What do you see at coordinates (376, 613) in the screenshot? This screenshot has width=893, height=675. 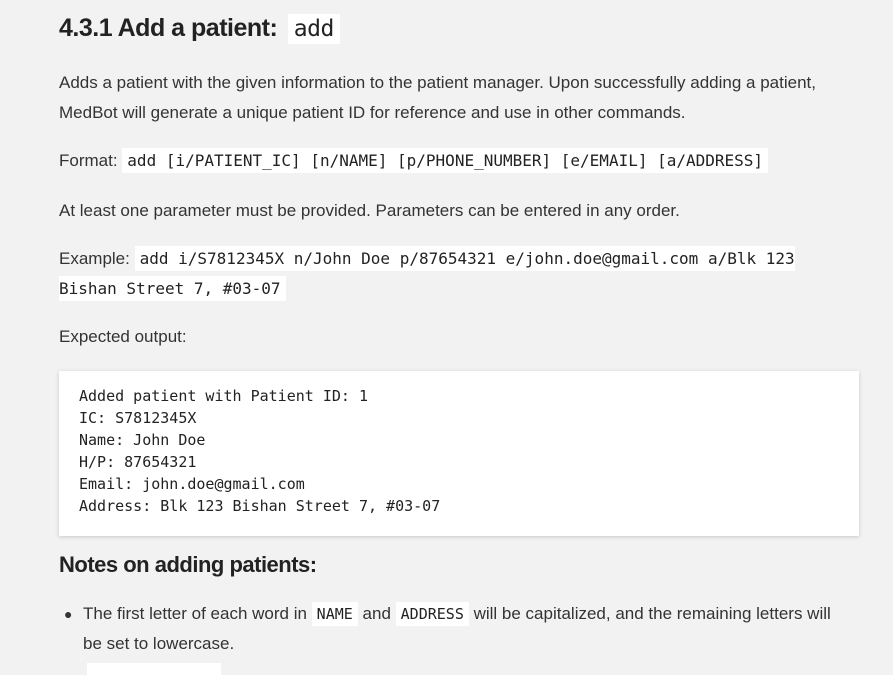 I see `note-text: and` at bounding box center [376, 613].